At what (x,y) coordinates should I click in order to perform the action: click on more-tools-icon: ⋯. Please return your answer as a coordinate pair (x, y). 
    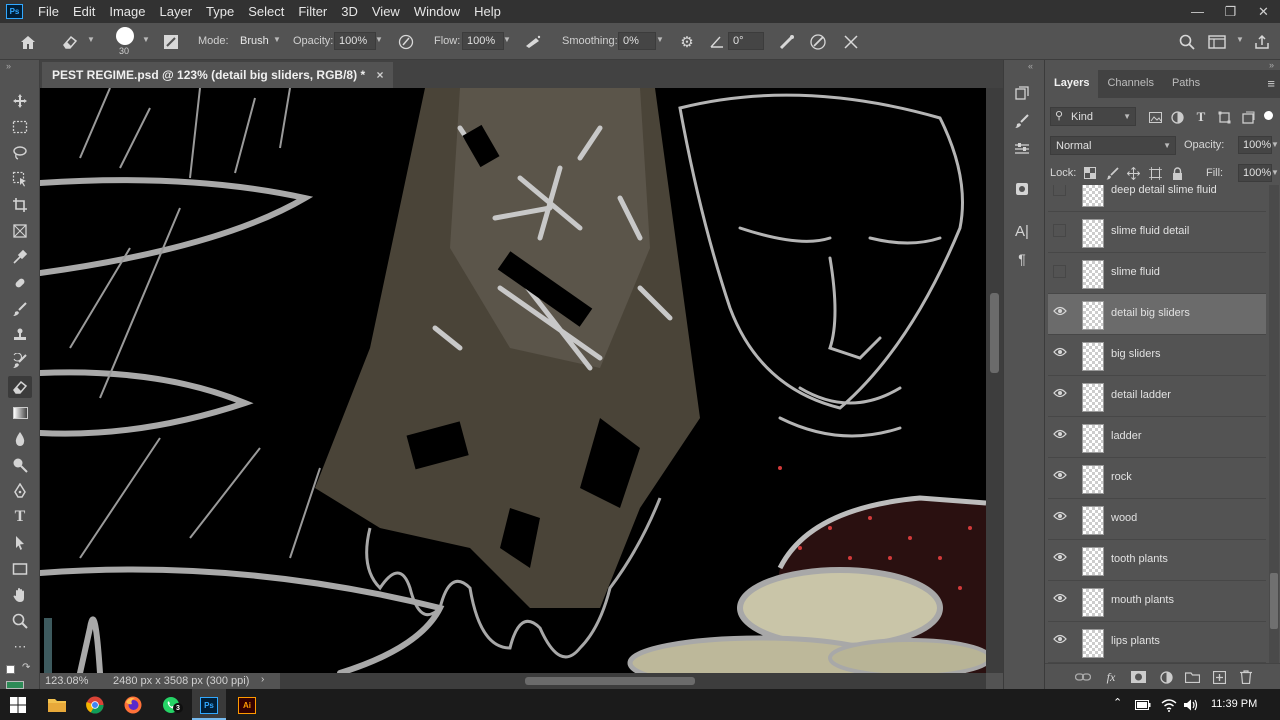
    Looking at the image, I should click on (20, 647).